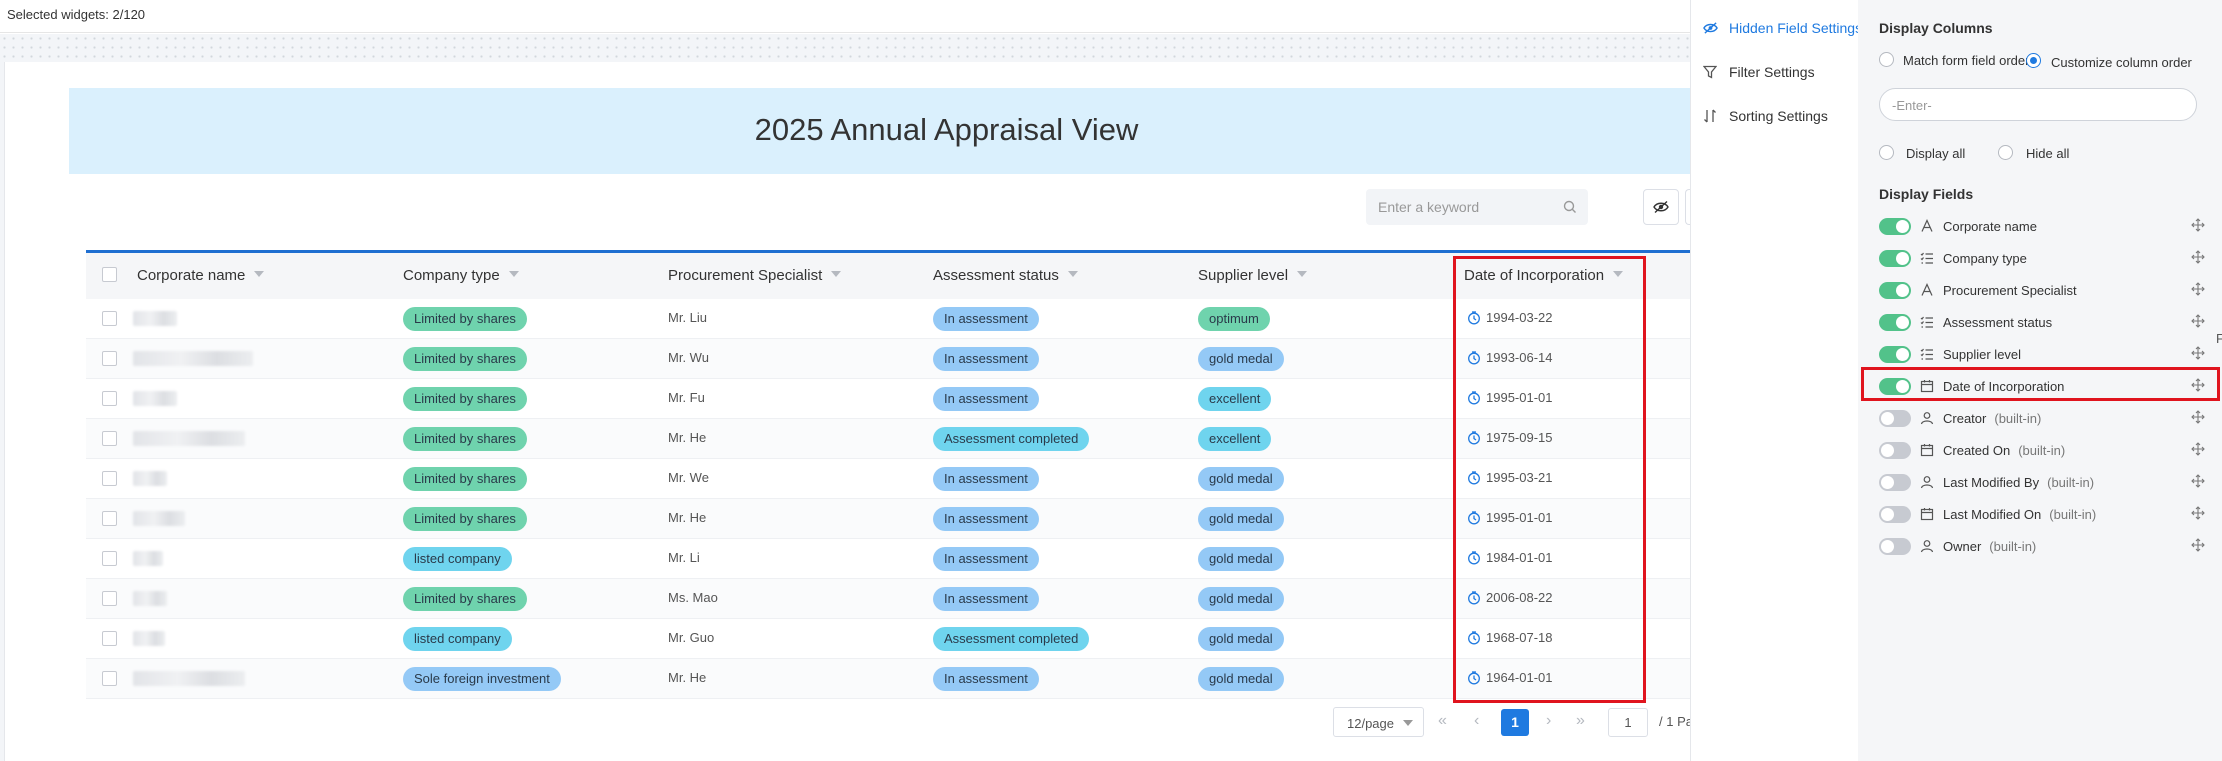 The height and width of the screenshot is (761, 2222). What do you see at coordinates (2033, 60) in the screenshot?
I see `custom-order-radio` at bounding box center [2033, 60].